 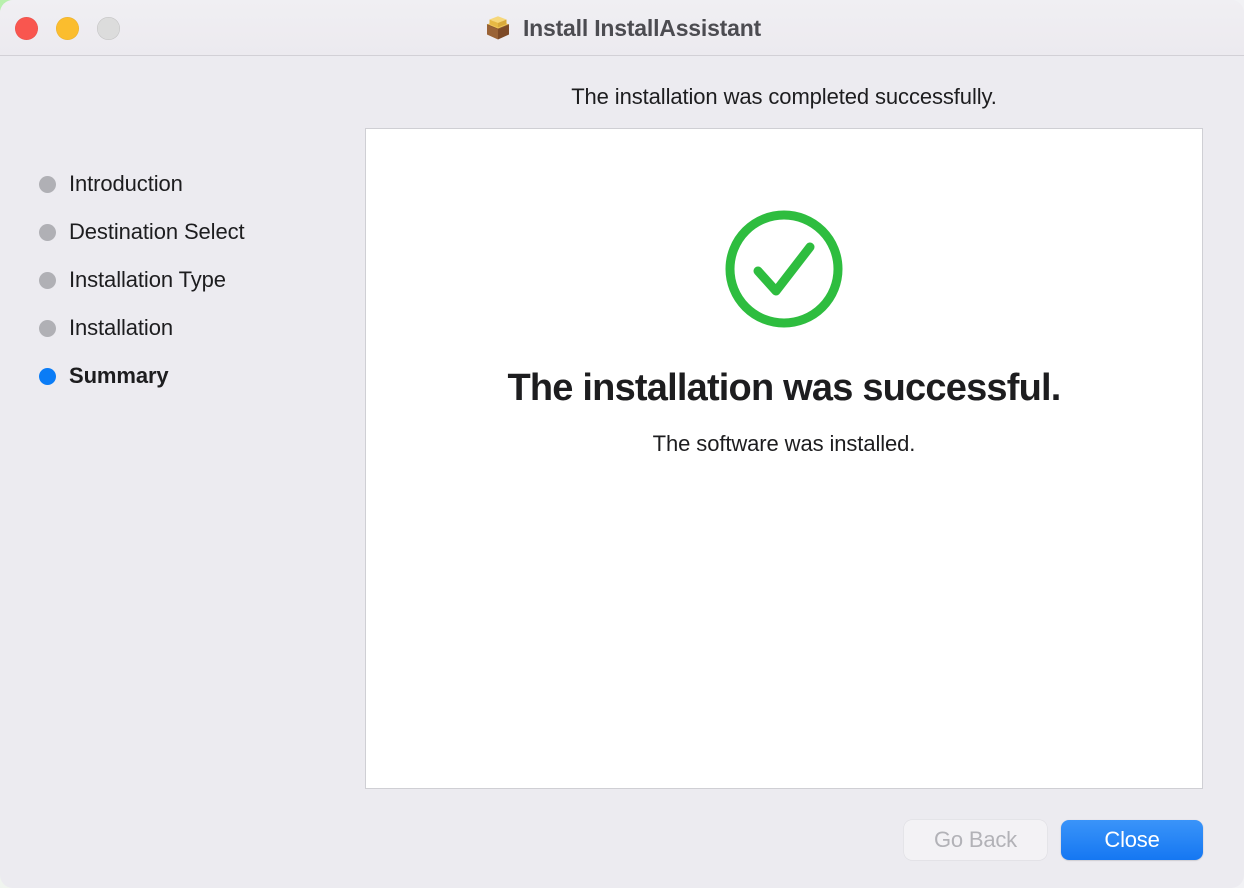 What do you see at coordinates (119, 375) in the screenshot?
I see `sidebar-item-label: Summary` at bounding box center [119, 375].